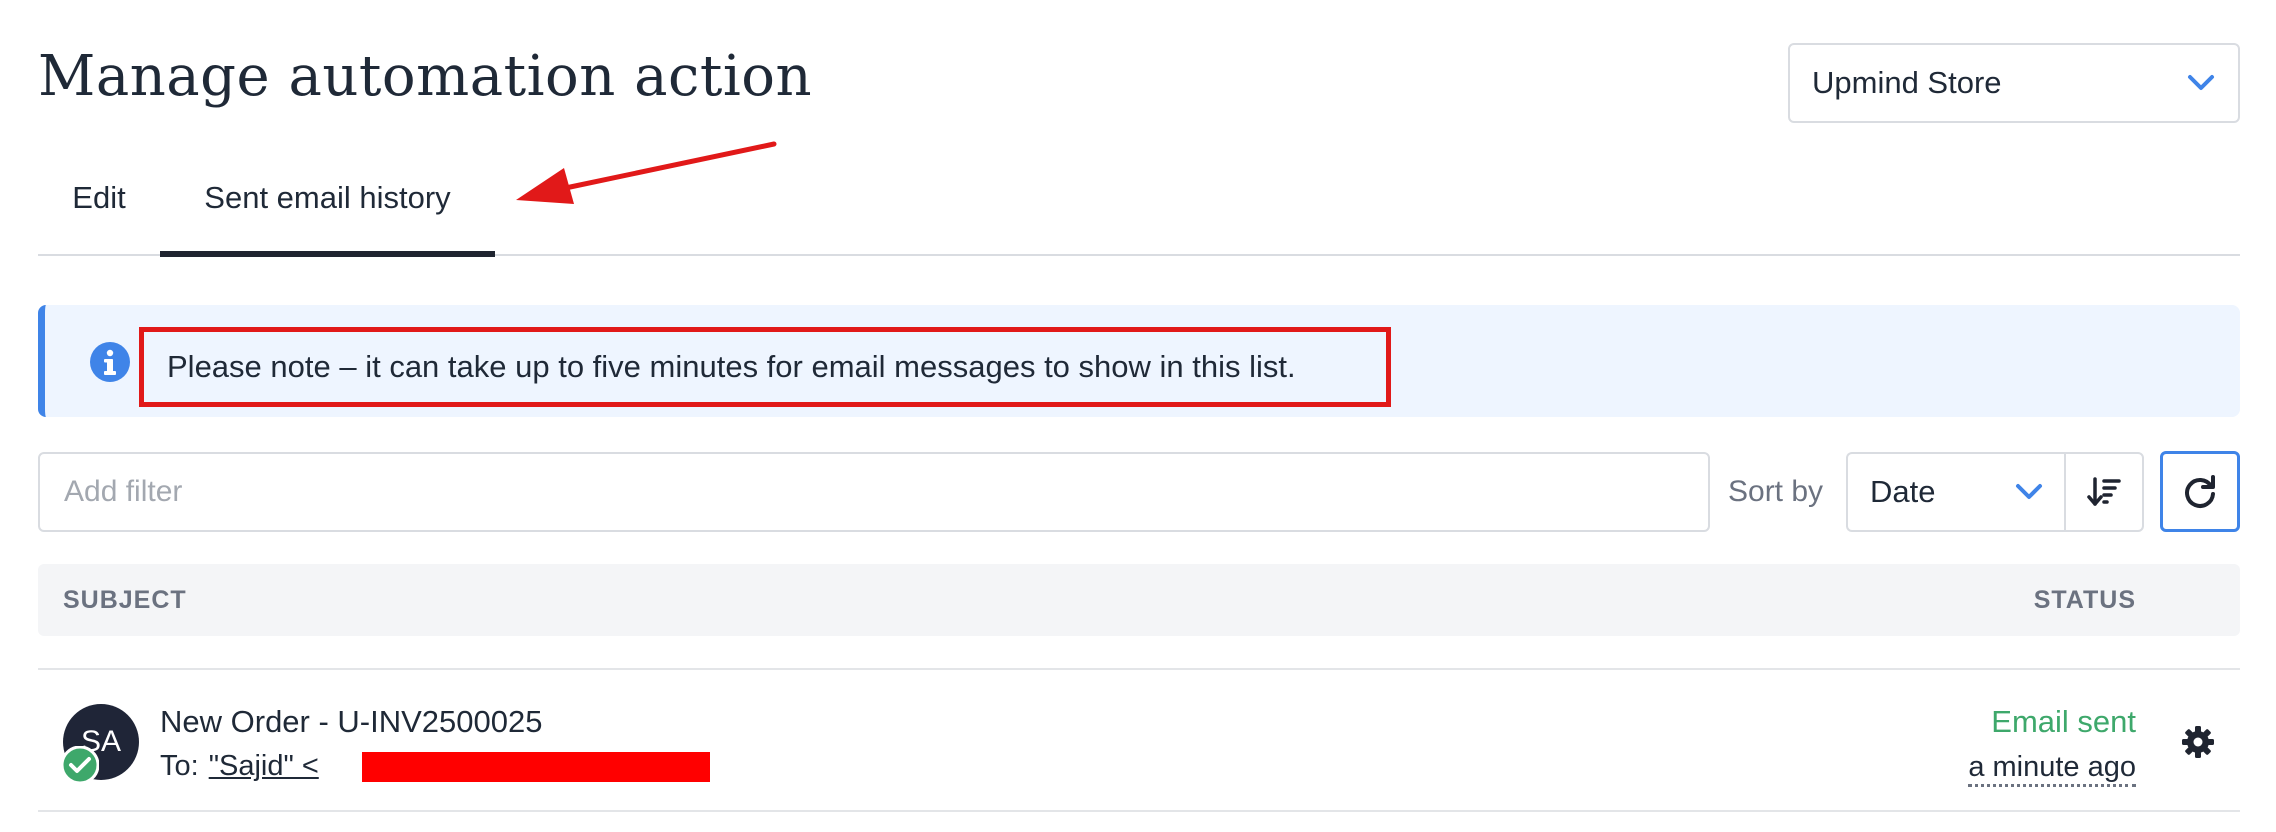 The image size is (2276, 832). Describe the element at coordinates (2085, 600) in the screenshot. I see `column-header-status: STATUS` at that location.